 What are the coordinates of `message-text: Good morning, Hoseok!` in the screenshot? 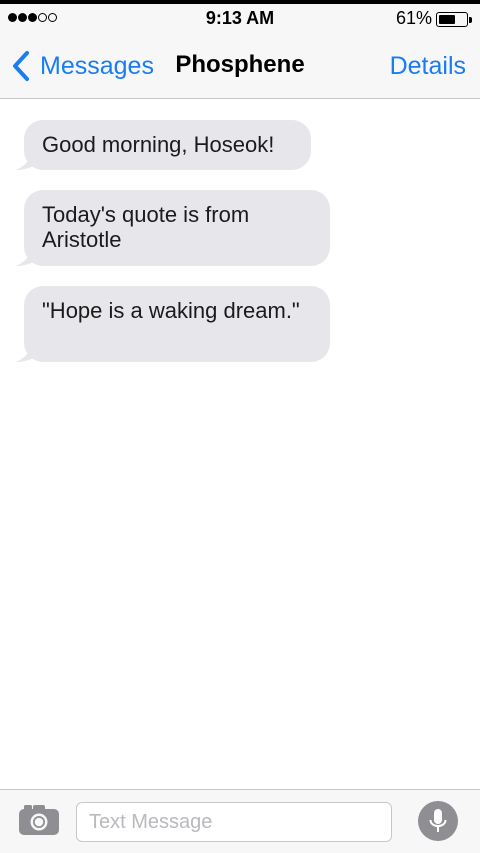 It's located at (158, 144).